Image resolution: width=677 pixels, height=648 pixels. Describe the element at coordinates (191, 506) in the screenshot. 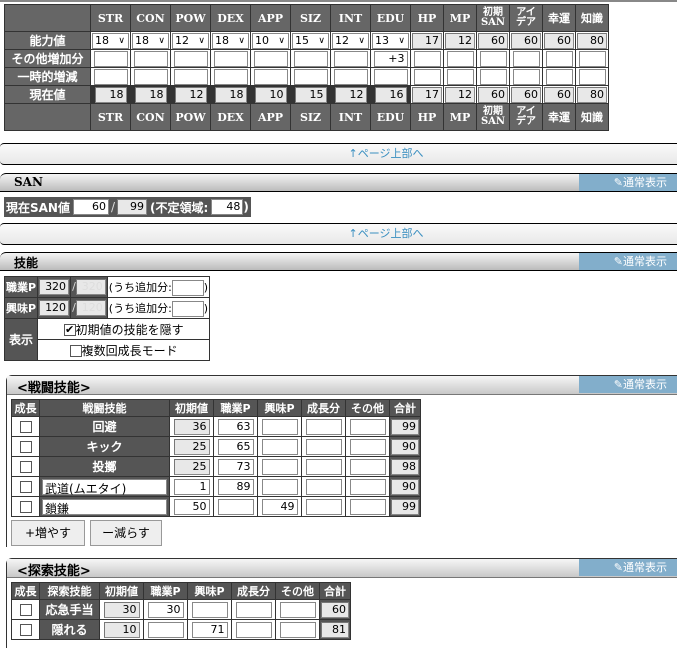

I see `skill-initial-value: 50` at that location.